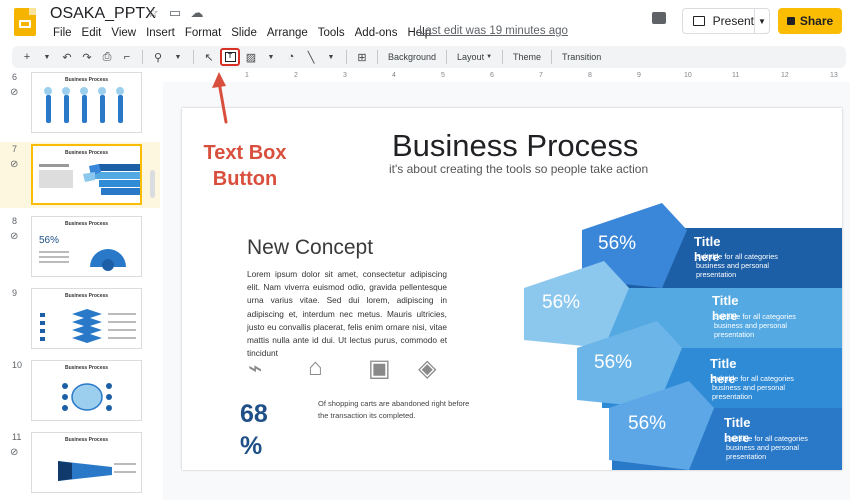  Describe the element at coordinates (581, 57) in the screenshot. I see `transition-button: Transition` at that location.